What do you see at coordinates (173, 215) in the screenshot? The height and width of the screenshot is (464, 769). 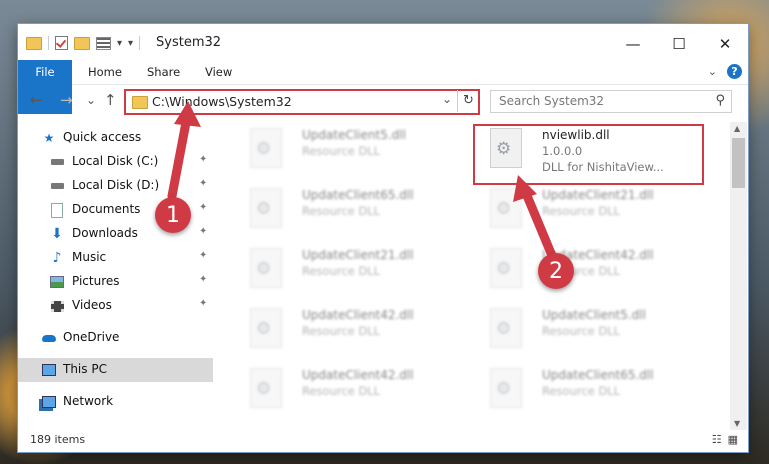 I see `callout-badge-1: 1` at bounding box center [173, 215].